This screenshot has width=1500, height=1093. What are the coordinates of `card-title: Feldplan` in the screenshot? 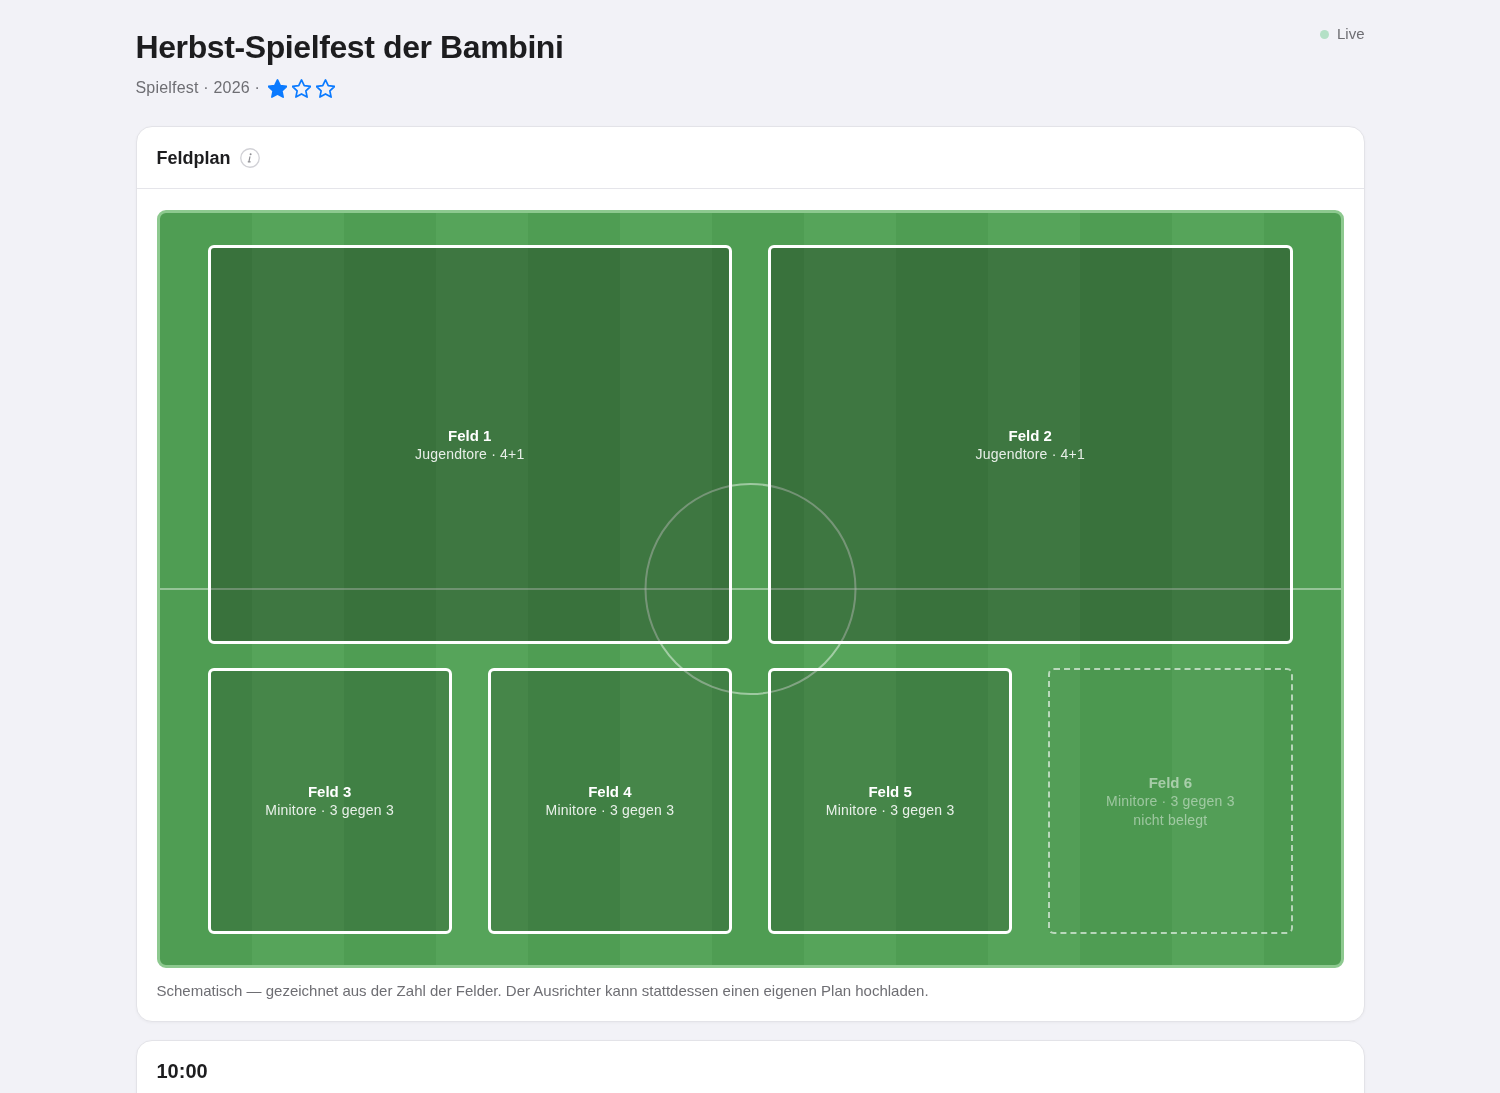 It's located at (193, 158).